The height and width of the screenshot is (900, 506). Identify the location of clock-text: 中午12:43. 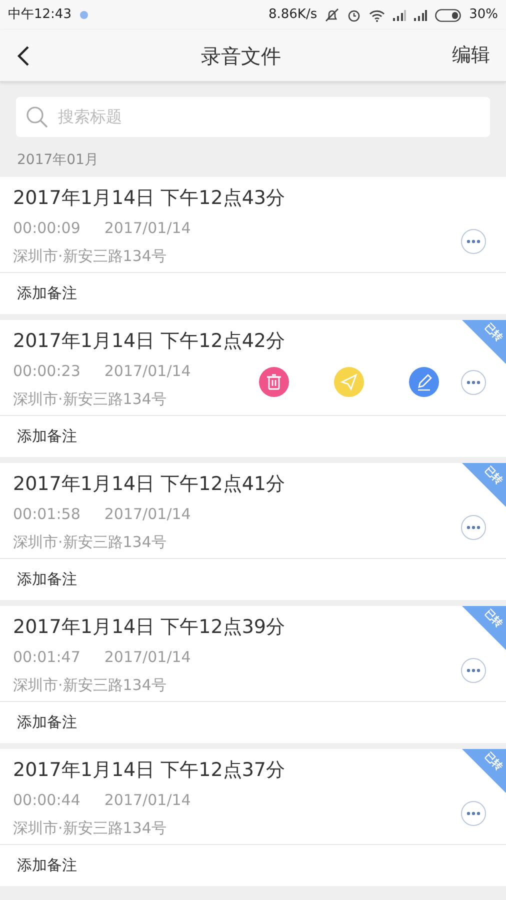
(40, 15).